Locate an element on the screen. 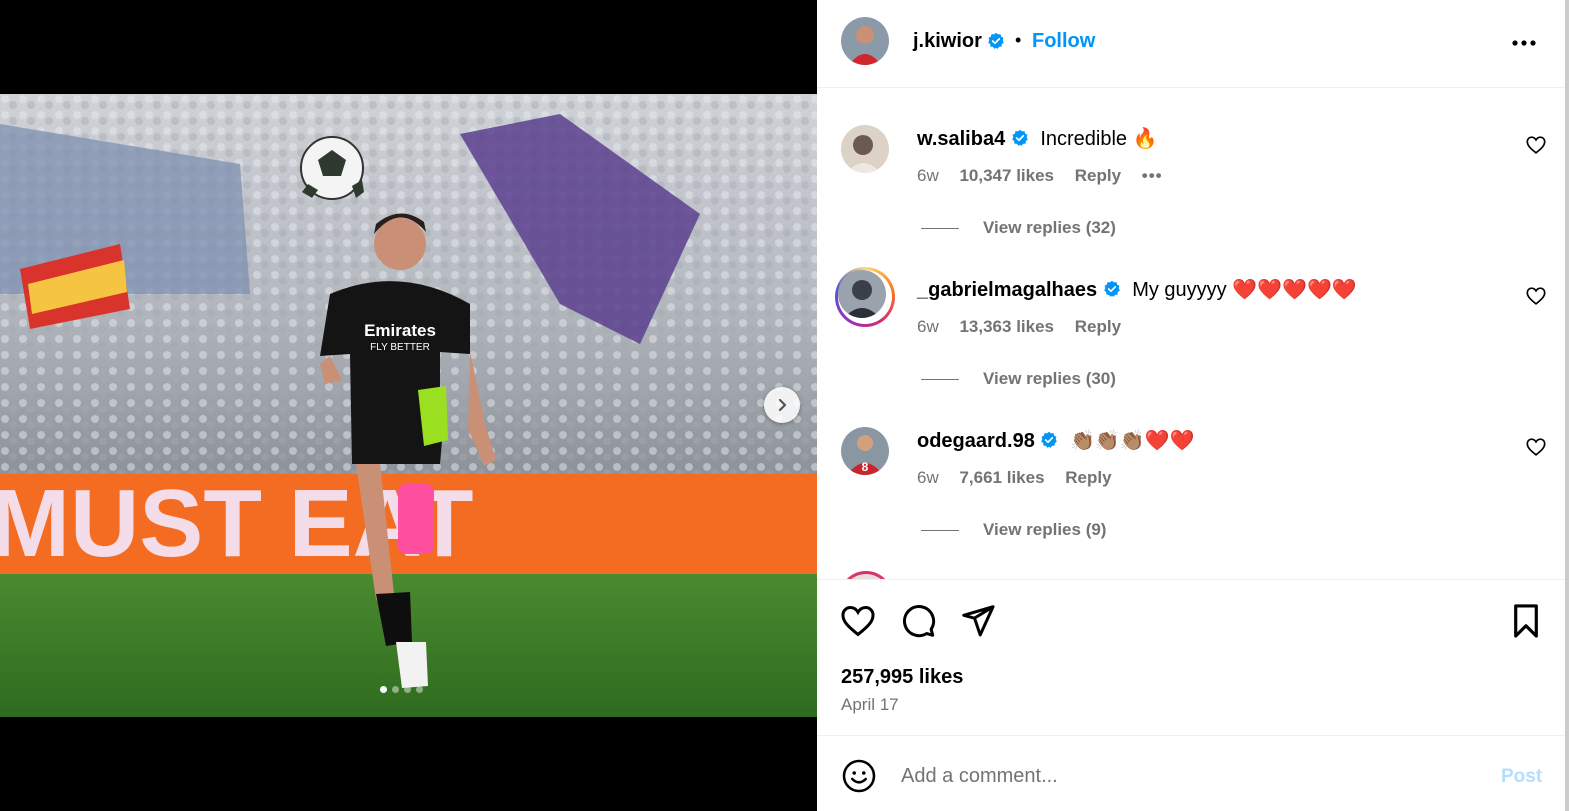  kit-sponsor-text: Emirates is located at coordinates (400, 330).